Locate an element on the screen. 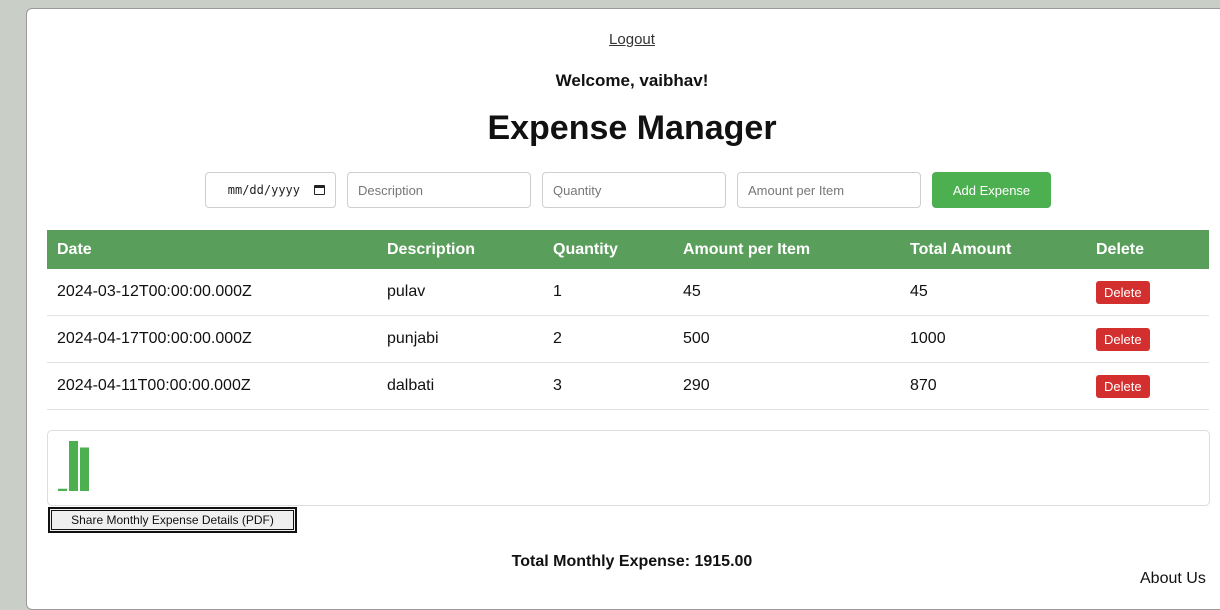  expense-form: mm/dd/yyyy Add Expense is located at coordinates (623, 191).